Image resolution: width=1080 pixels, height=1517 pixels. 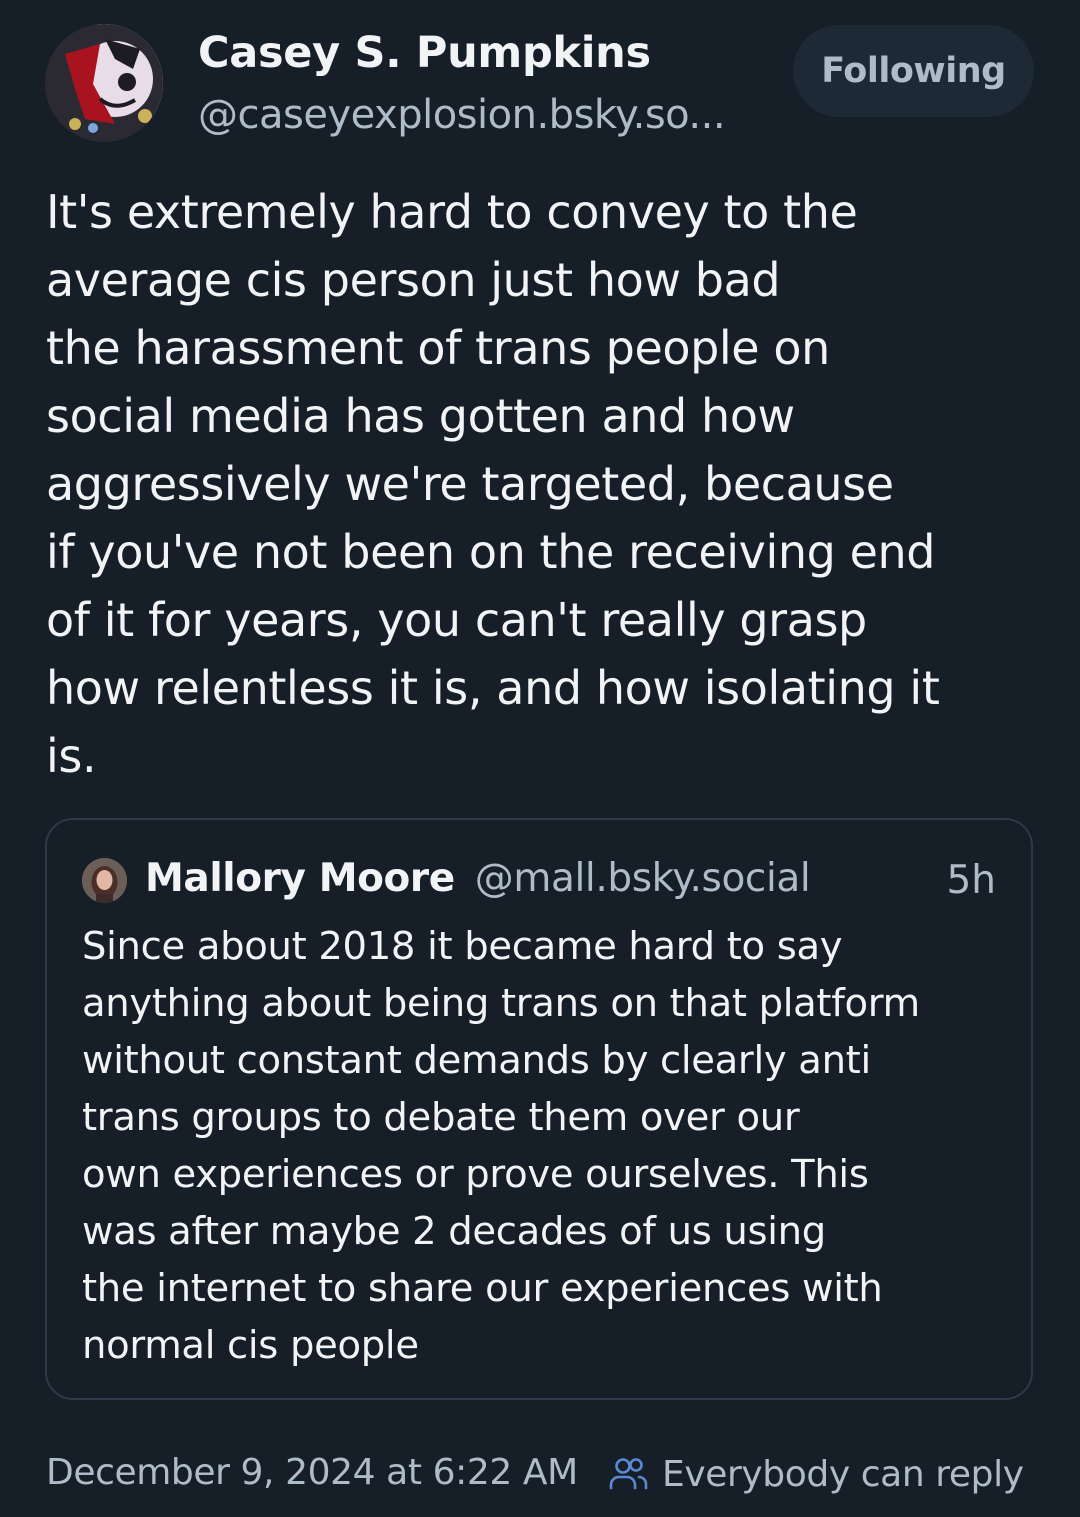 I want to click on post-line: is., so click(x=71, y=756).